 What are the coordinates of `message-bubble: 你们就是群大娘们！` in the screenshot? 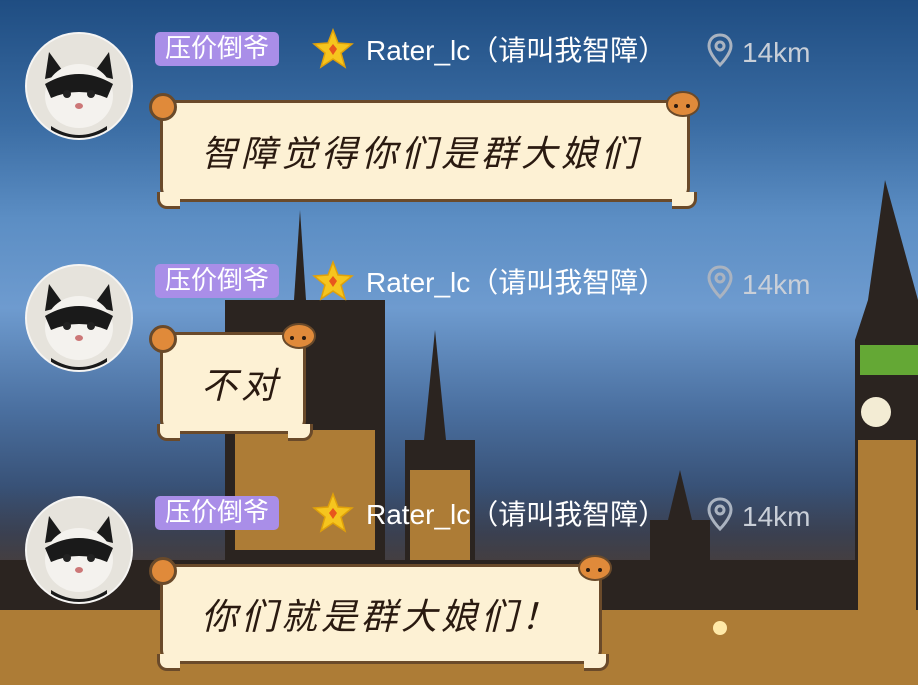 It's located at (380, 613).